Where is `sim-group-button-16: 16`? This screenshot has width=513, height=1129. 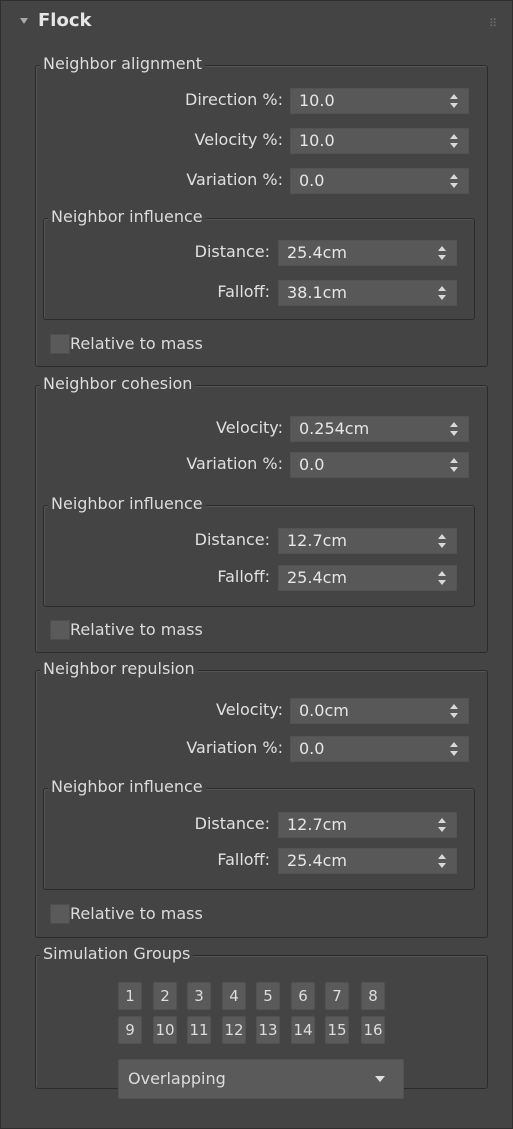 sim-group-button-16: 16 is located at coordinates (373, 1030).